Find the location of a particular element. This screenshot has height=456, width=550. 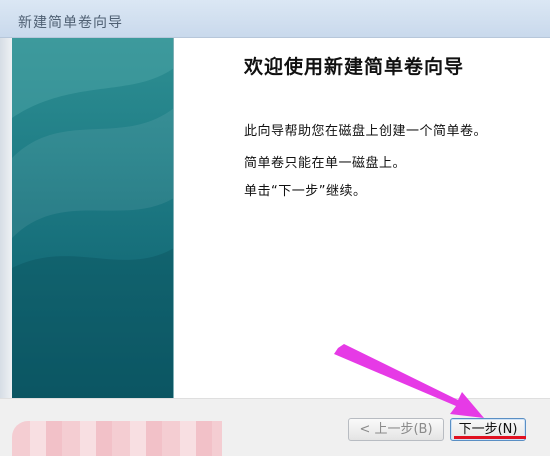

description-line-1: 此向导帮助您在磁盘上创建一个简单卷。 is located at coordinates (366, 131).